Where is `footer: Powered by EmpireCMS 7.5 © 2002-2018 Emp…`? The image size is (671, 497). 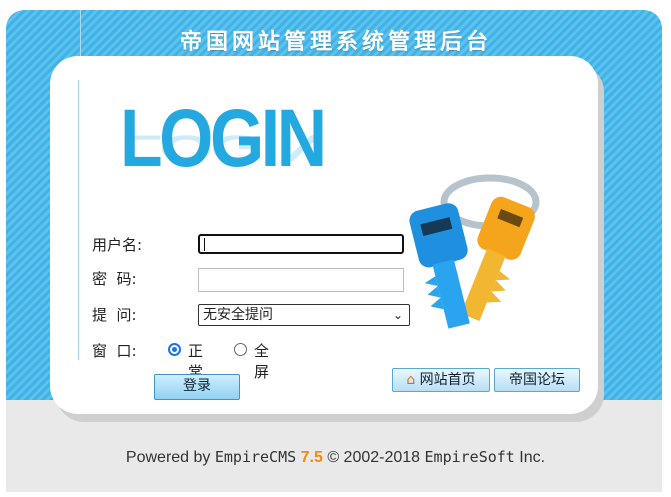 footer: Powered by EmpireCMS 7.5 © 2002-2018 Emp… is located at coordinates (335, 457).